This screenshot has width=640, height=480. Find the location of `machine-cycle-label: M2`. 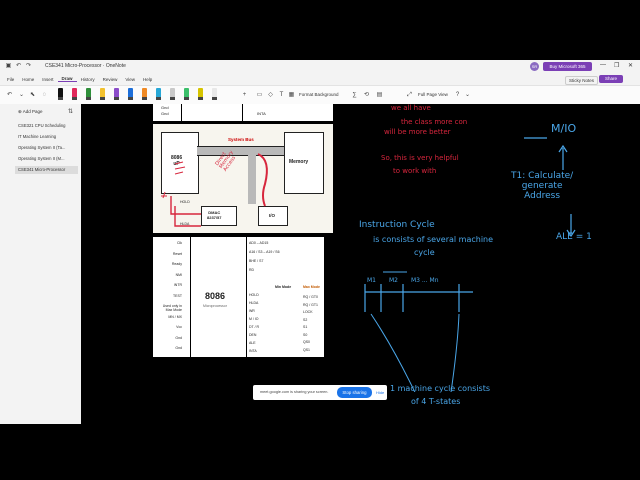

machine-cycle-label: M2 is located at coordinates (393, 280).